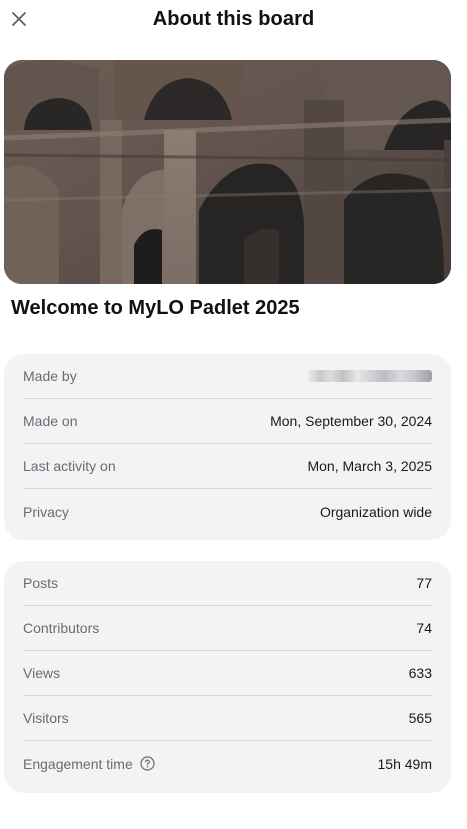  Describe the element at coordinates (61, 628) in the screenshot. I see `contributors-label: Contributors` at that location.